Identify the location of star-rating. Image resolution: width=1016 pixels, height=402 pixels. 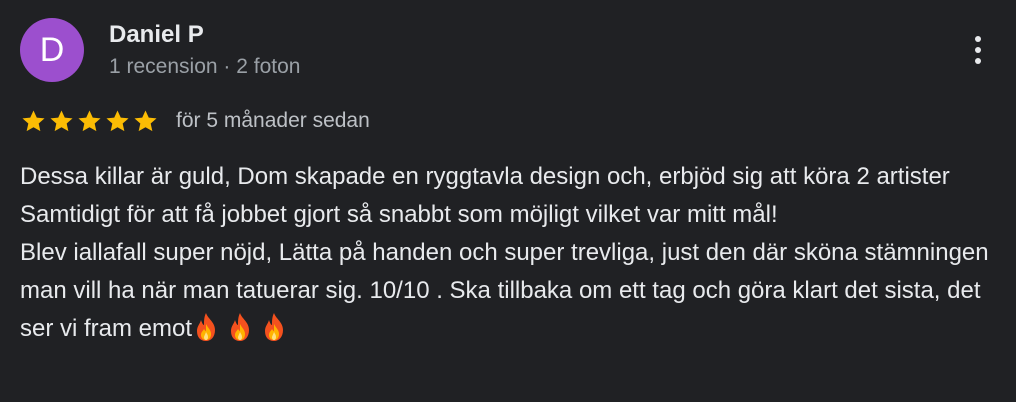
(89, 121).